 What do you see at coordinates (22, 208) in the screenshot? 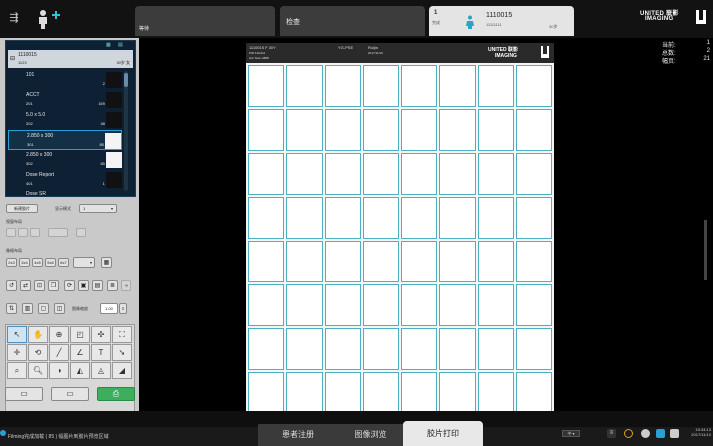
I see `new-film-button: 新建胶片` at bounding box center [22, 208].